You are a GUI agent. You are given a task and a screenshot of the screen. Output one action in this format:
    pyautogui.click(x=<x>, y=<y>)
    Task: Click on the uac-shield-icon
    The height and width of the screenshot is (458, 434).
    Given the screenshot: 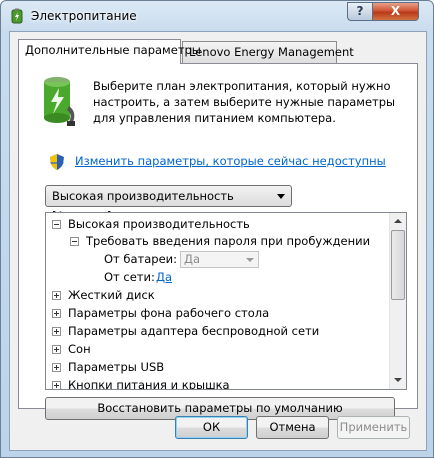 What is the action you would take?
    pyautogui.click(x=57, y=162)
    